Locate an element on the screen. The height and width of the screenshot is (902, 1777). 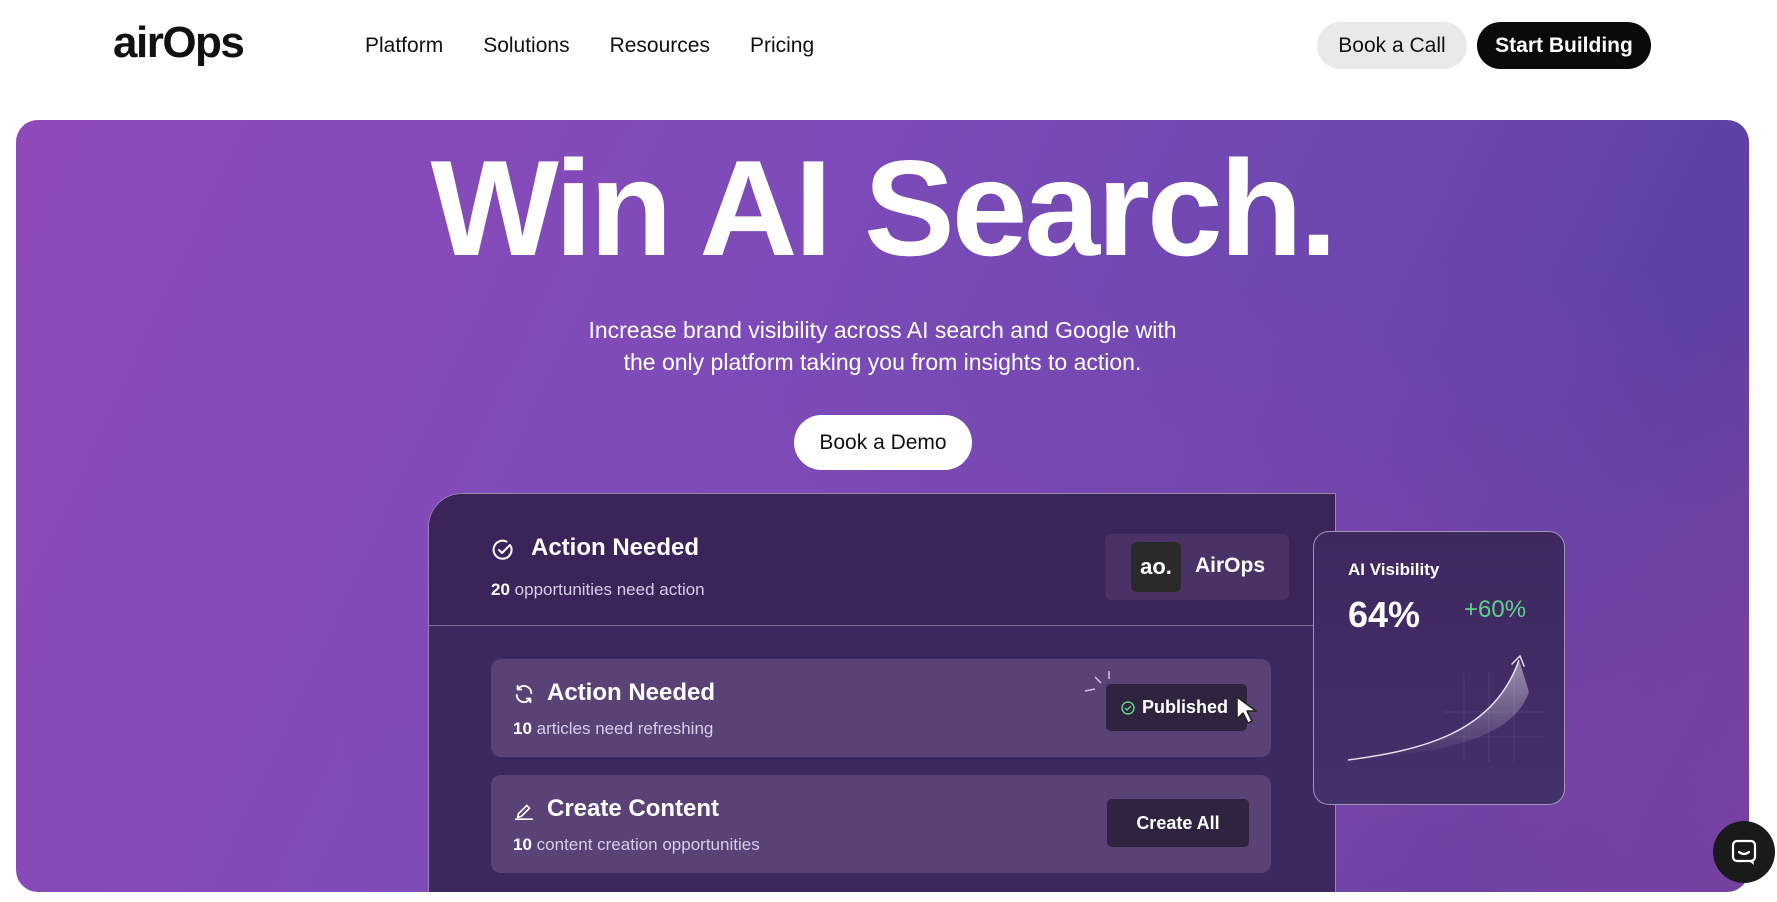
published-badge: Published is located at coordinates (1176, 707).